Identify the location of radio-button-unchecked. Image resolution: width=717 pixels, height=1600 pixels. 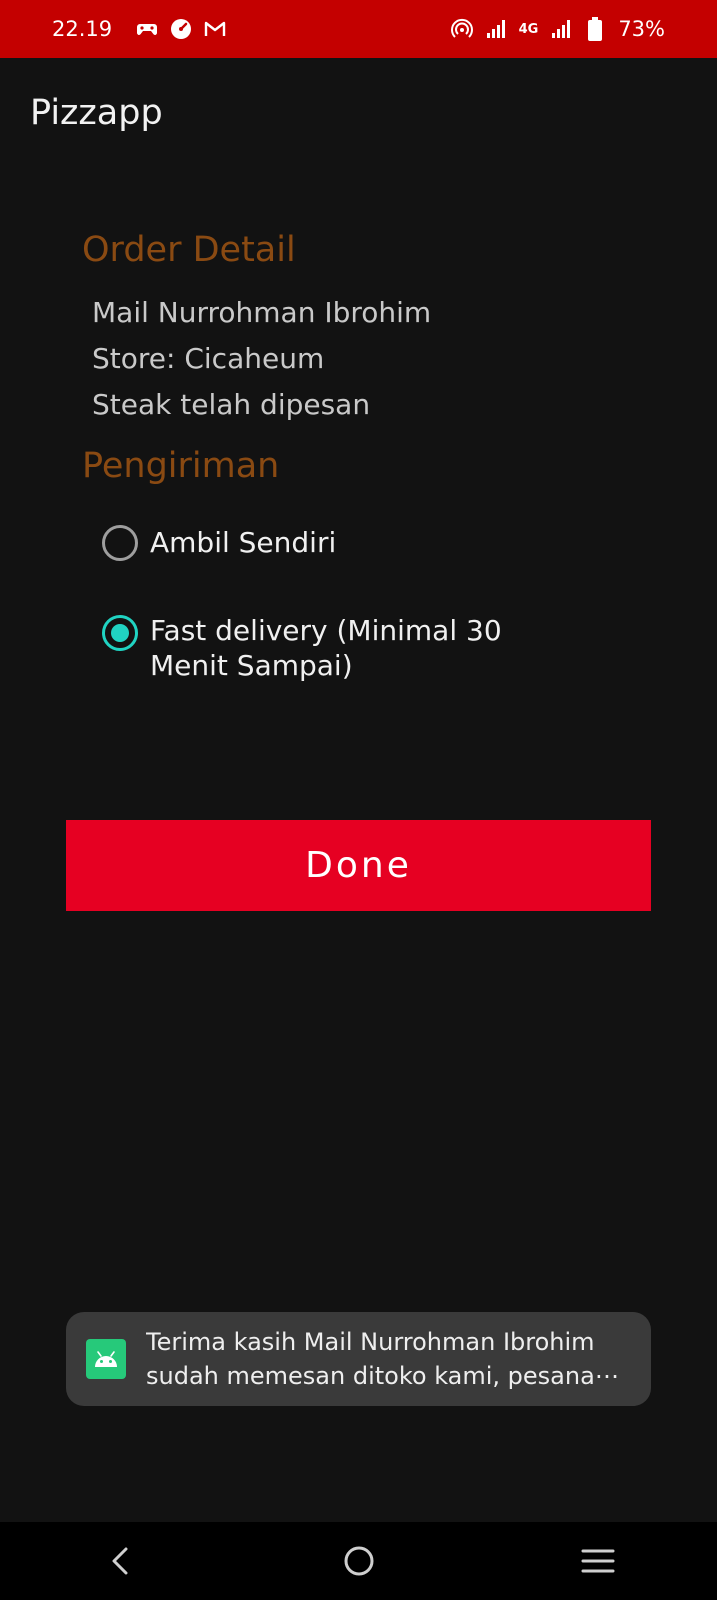
(120, 543).